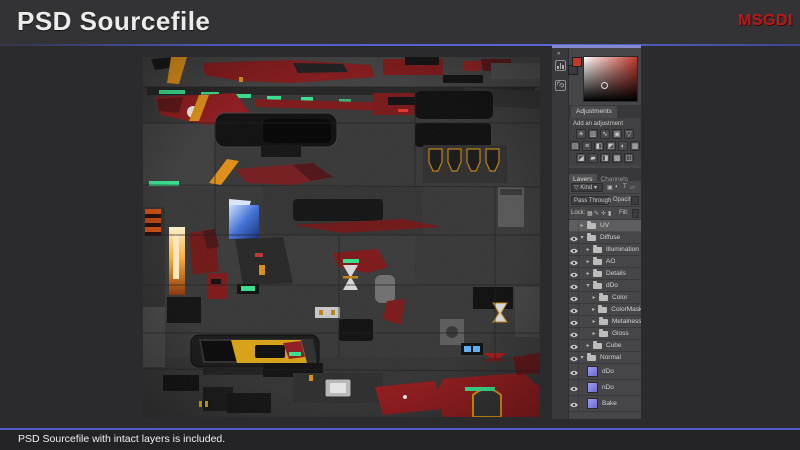  What do you see at coordinates (593, 158) in the screenshot?
I see `posterize-adjustment-icon: ▰` at bounding box center [593, 158].